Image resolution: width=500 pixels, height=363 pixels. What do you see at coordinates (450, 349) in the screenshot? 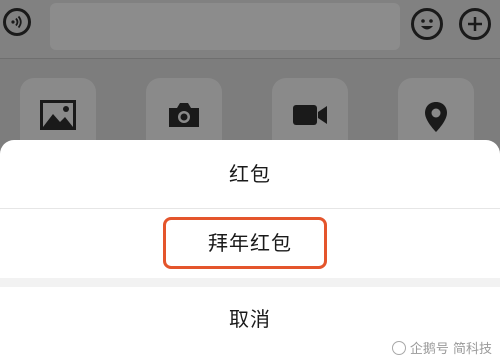
I see `watermark-text: 企鹅号 简科技` at bounding box center [450, 349].